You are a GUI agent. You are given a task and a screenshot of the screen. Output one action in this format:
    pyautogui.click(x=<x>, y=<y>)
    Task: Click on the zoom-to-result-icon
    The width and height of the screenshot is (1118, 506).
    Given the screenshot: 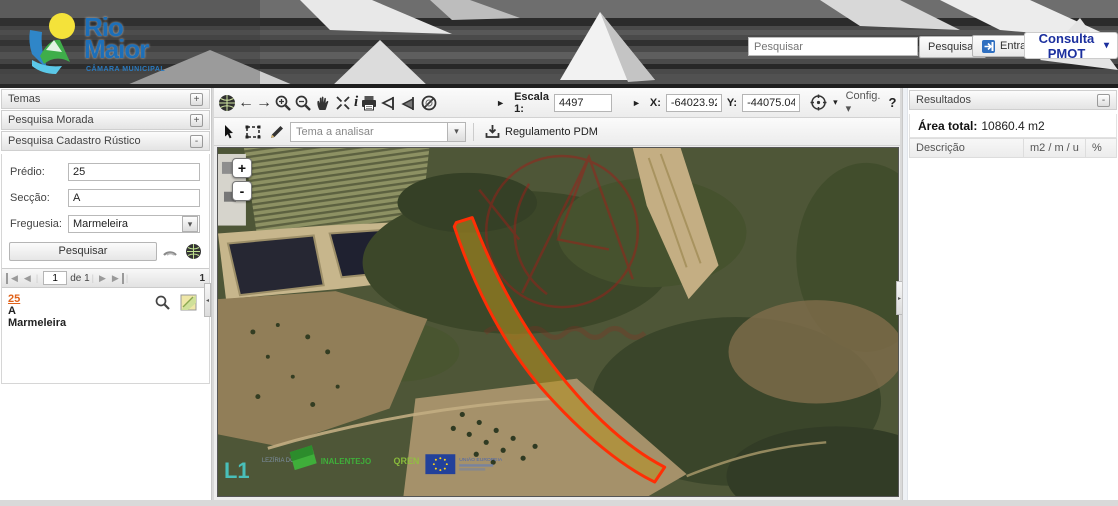 What is the action you would take?
    pyautogui.click(x=163, y=303)
    